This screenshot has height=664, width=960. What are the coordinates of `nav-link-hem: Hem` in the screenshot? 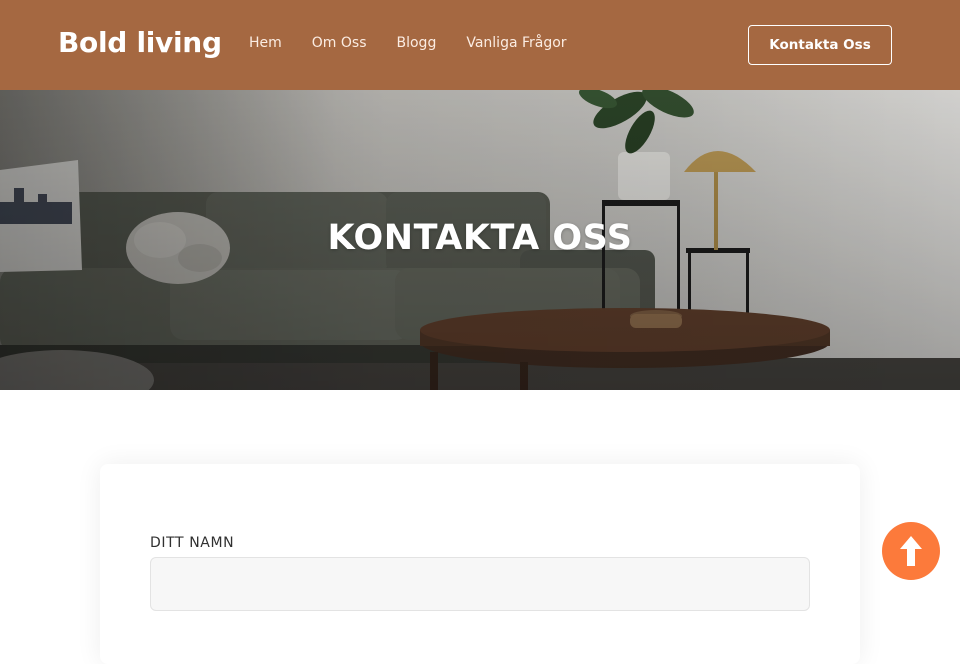 It's located at (265, 43).